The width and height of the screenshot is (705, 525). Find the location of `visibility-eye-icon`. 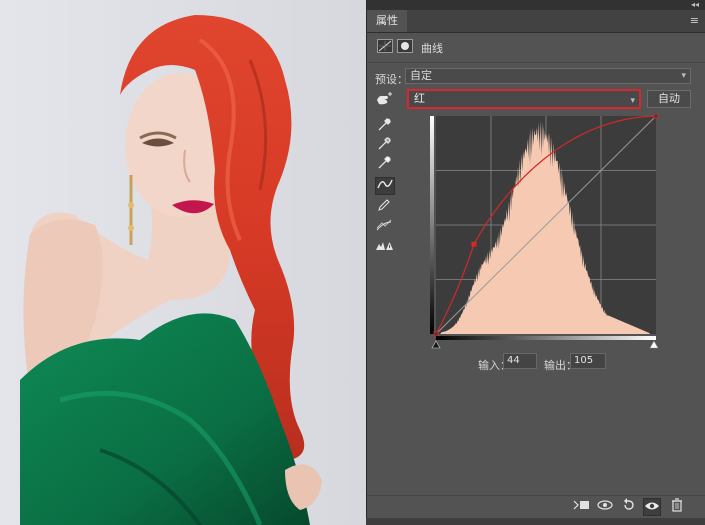

visibility-eye-icon is located at coordinates (652, 507).